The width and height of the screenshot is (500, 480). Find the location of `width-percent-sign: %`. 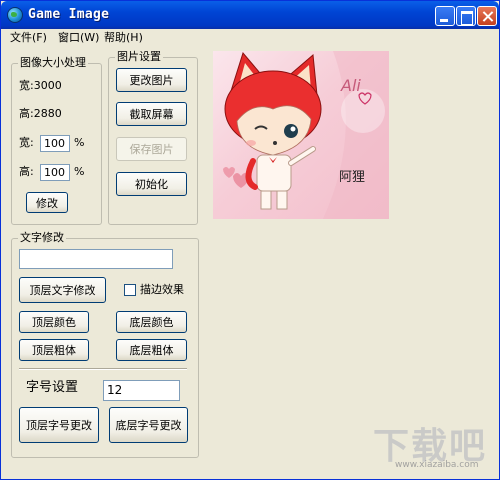

width-percent-sign: % is located at coordinates (79, 142).